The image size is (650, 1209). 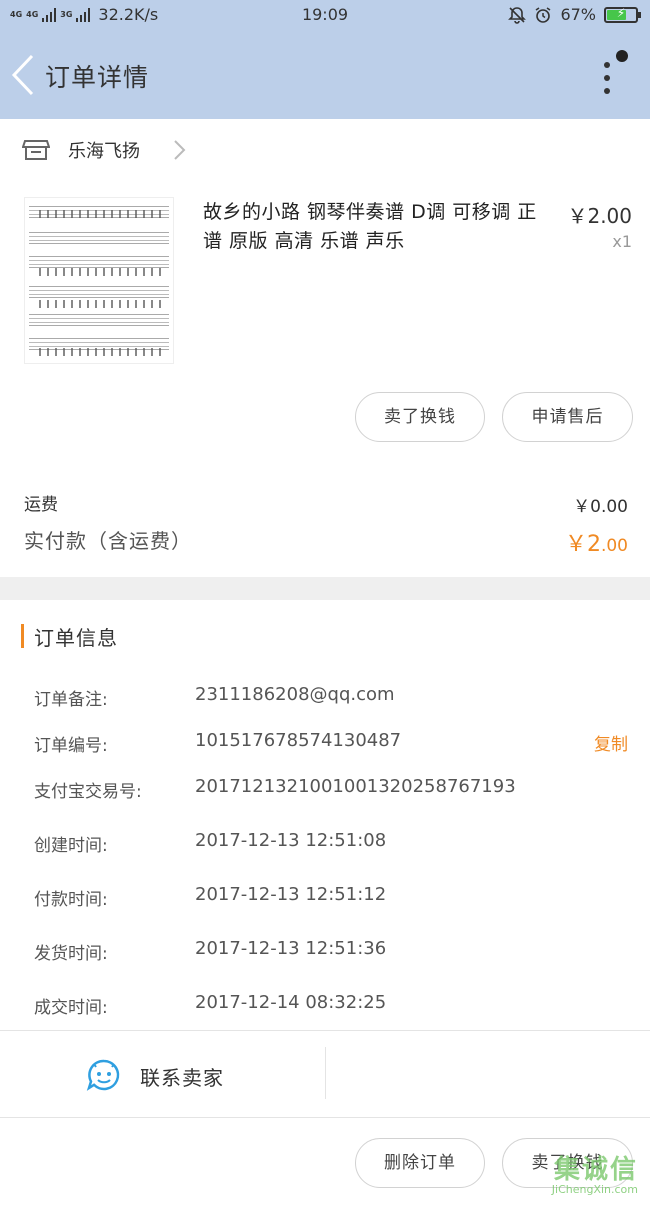 What do you see at coordinates (41, 505) in the screenshot?
I see `shipping-label: 运费` at bounding box center [41, 505].